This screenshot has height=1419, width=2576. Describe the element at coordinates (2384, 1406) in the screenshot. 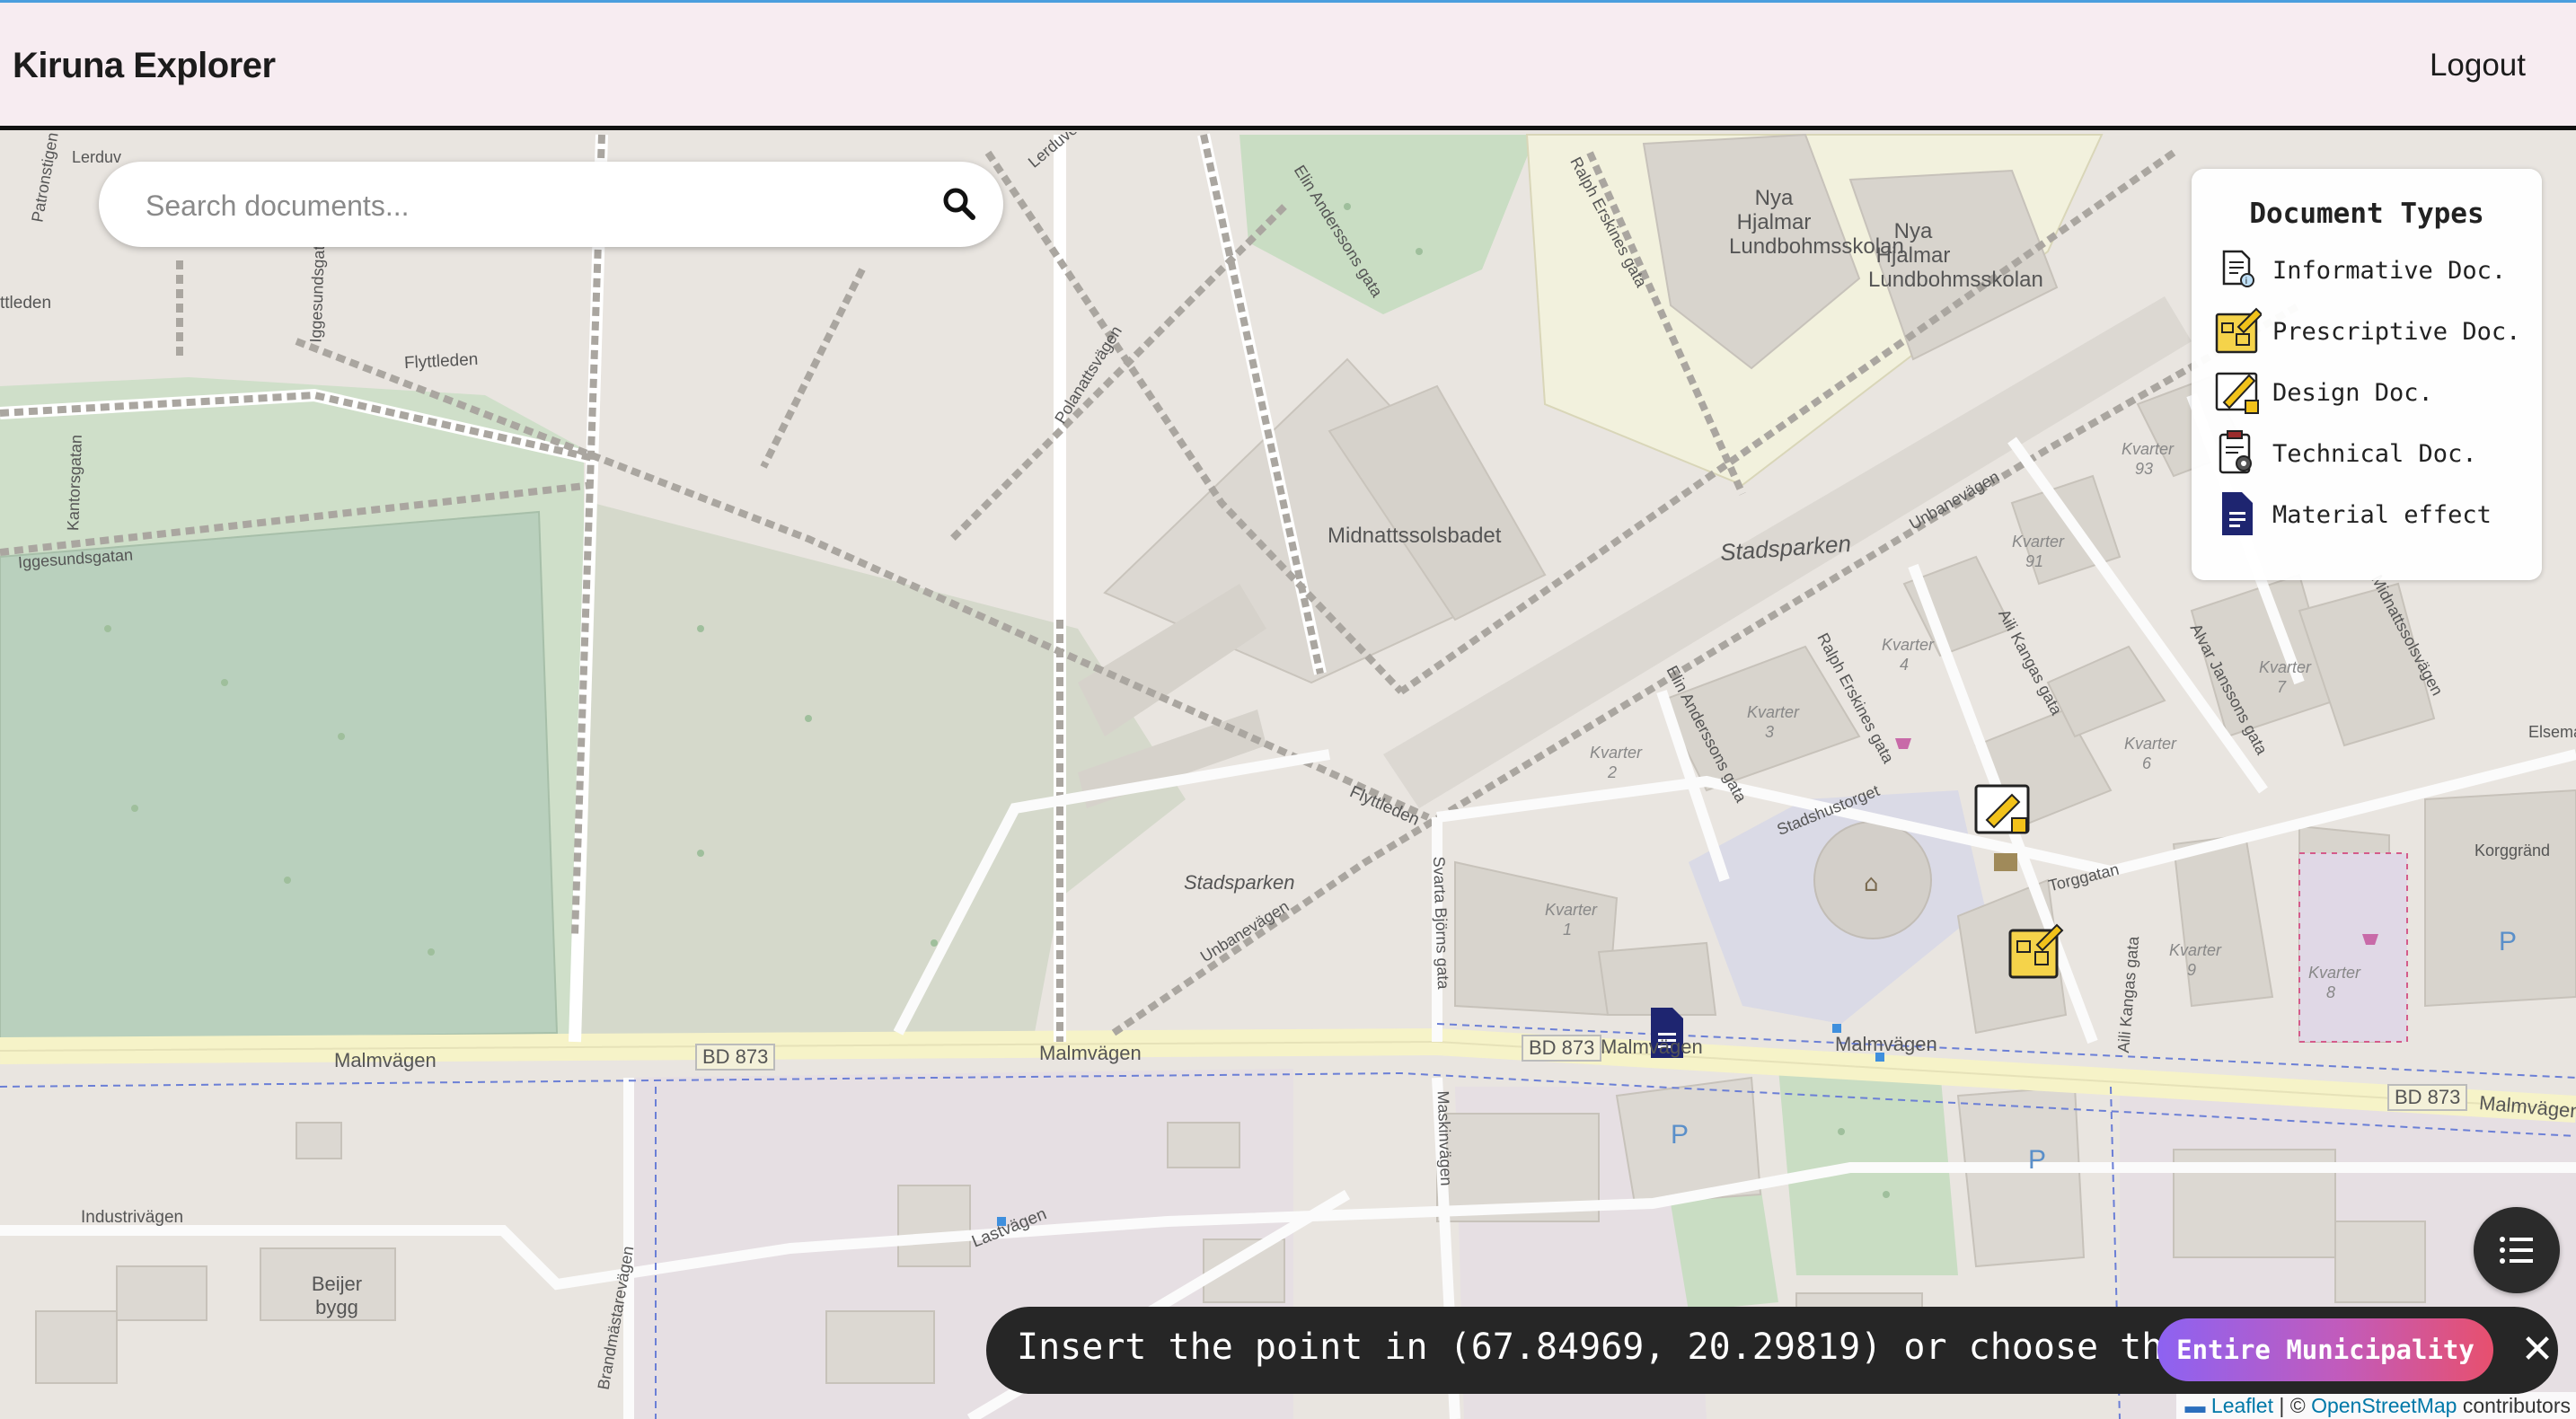

I see `osm-link: OpenStreetMap` at that location.